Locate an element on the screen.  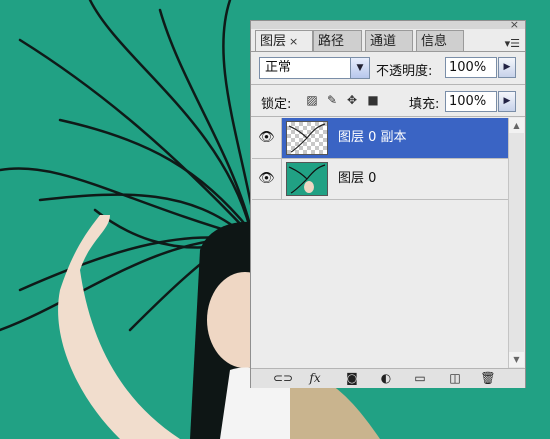
adjustment-icon: ◐ is located at coordinates (386, 378).